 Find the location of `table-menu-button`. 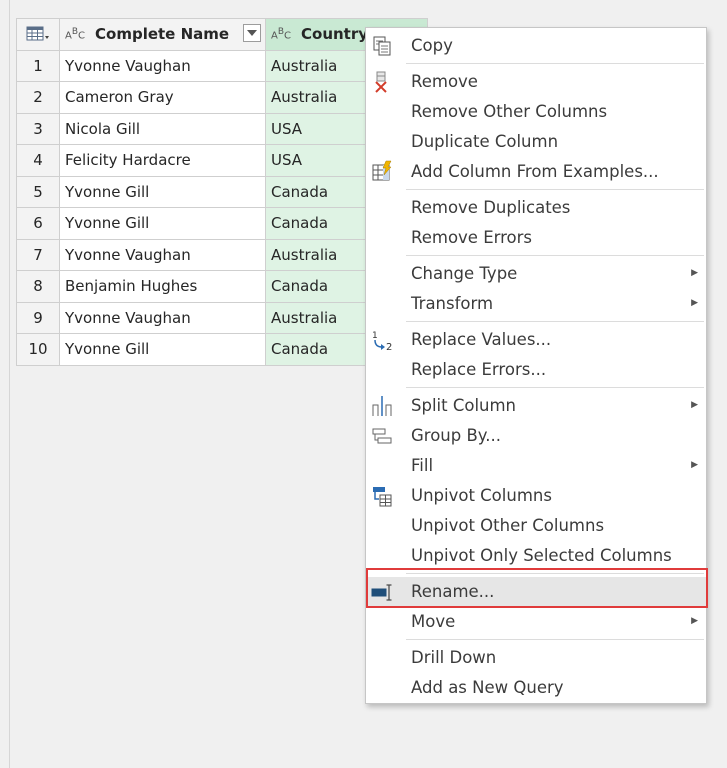

table-menu-button is located at coordinates (38, 34).